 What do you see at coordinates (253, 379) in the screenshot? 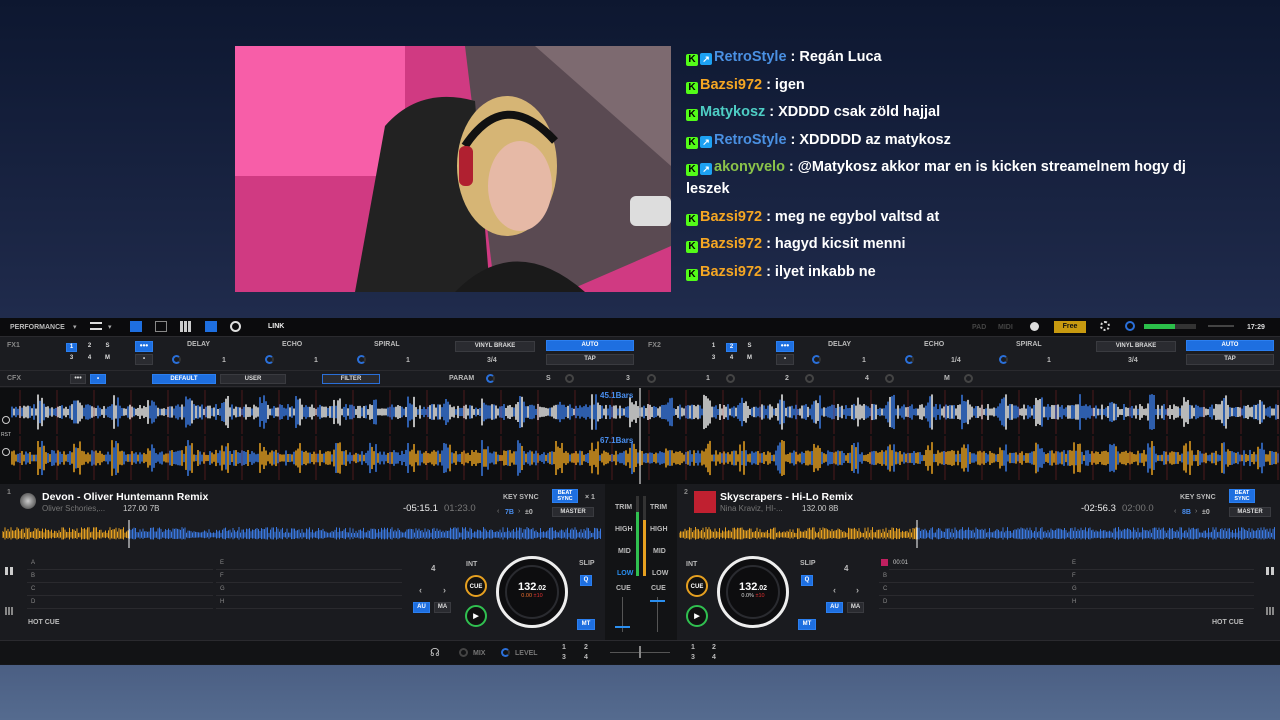
I see `cfx-tab-user: USER` at bounding box center [253, 379].